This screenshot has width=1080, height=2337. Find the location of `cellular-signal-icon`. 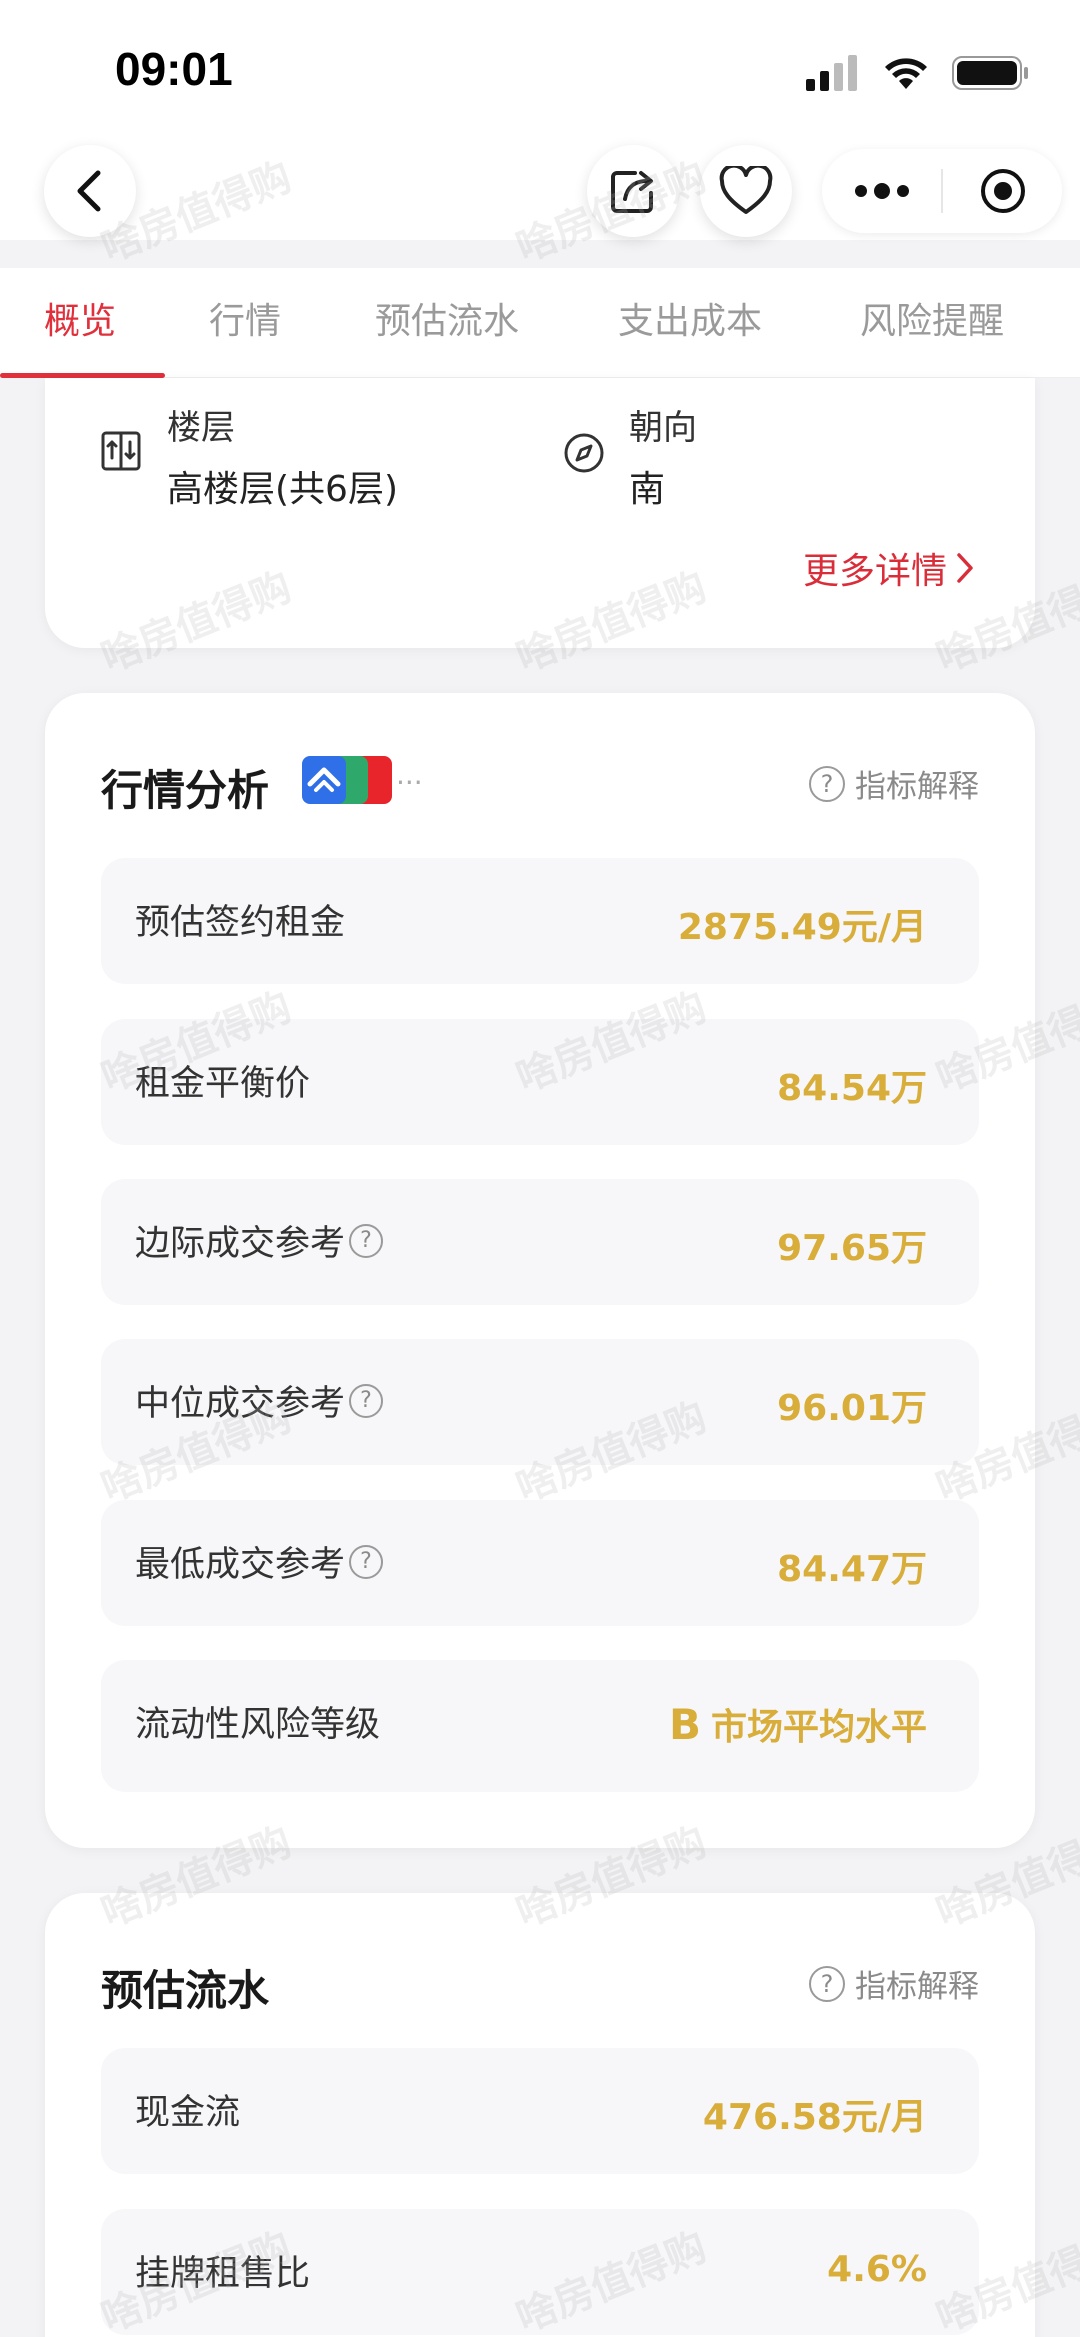

cellular-signal-icon is located at coordinates (831, 73).